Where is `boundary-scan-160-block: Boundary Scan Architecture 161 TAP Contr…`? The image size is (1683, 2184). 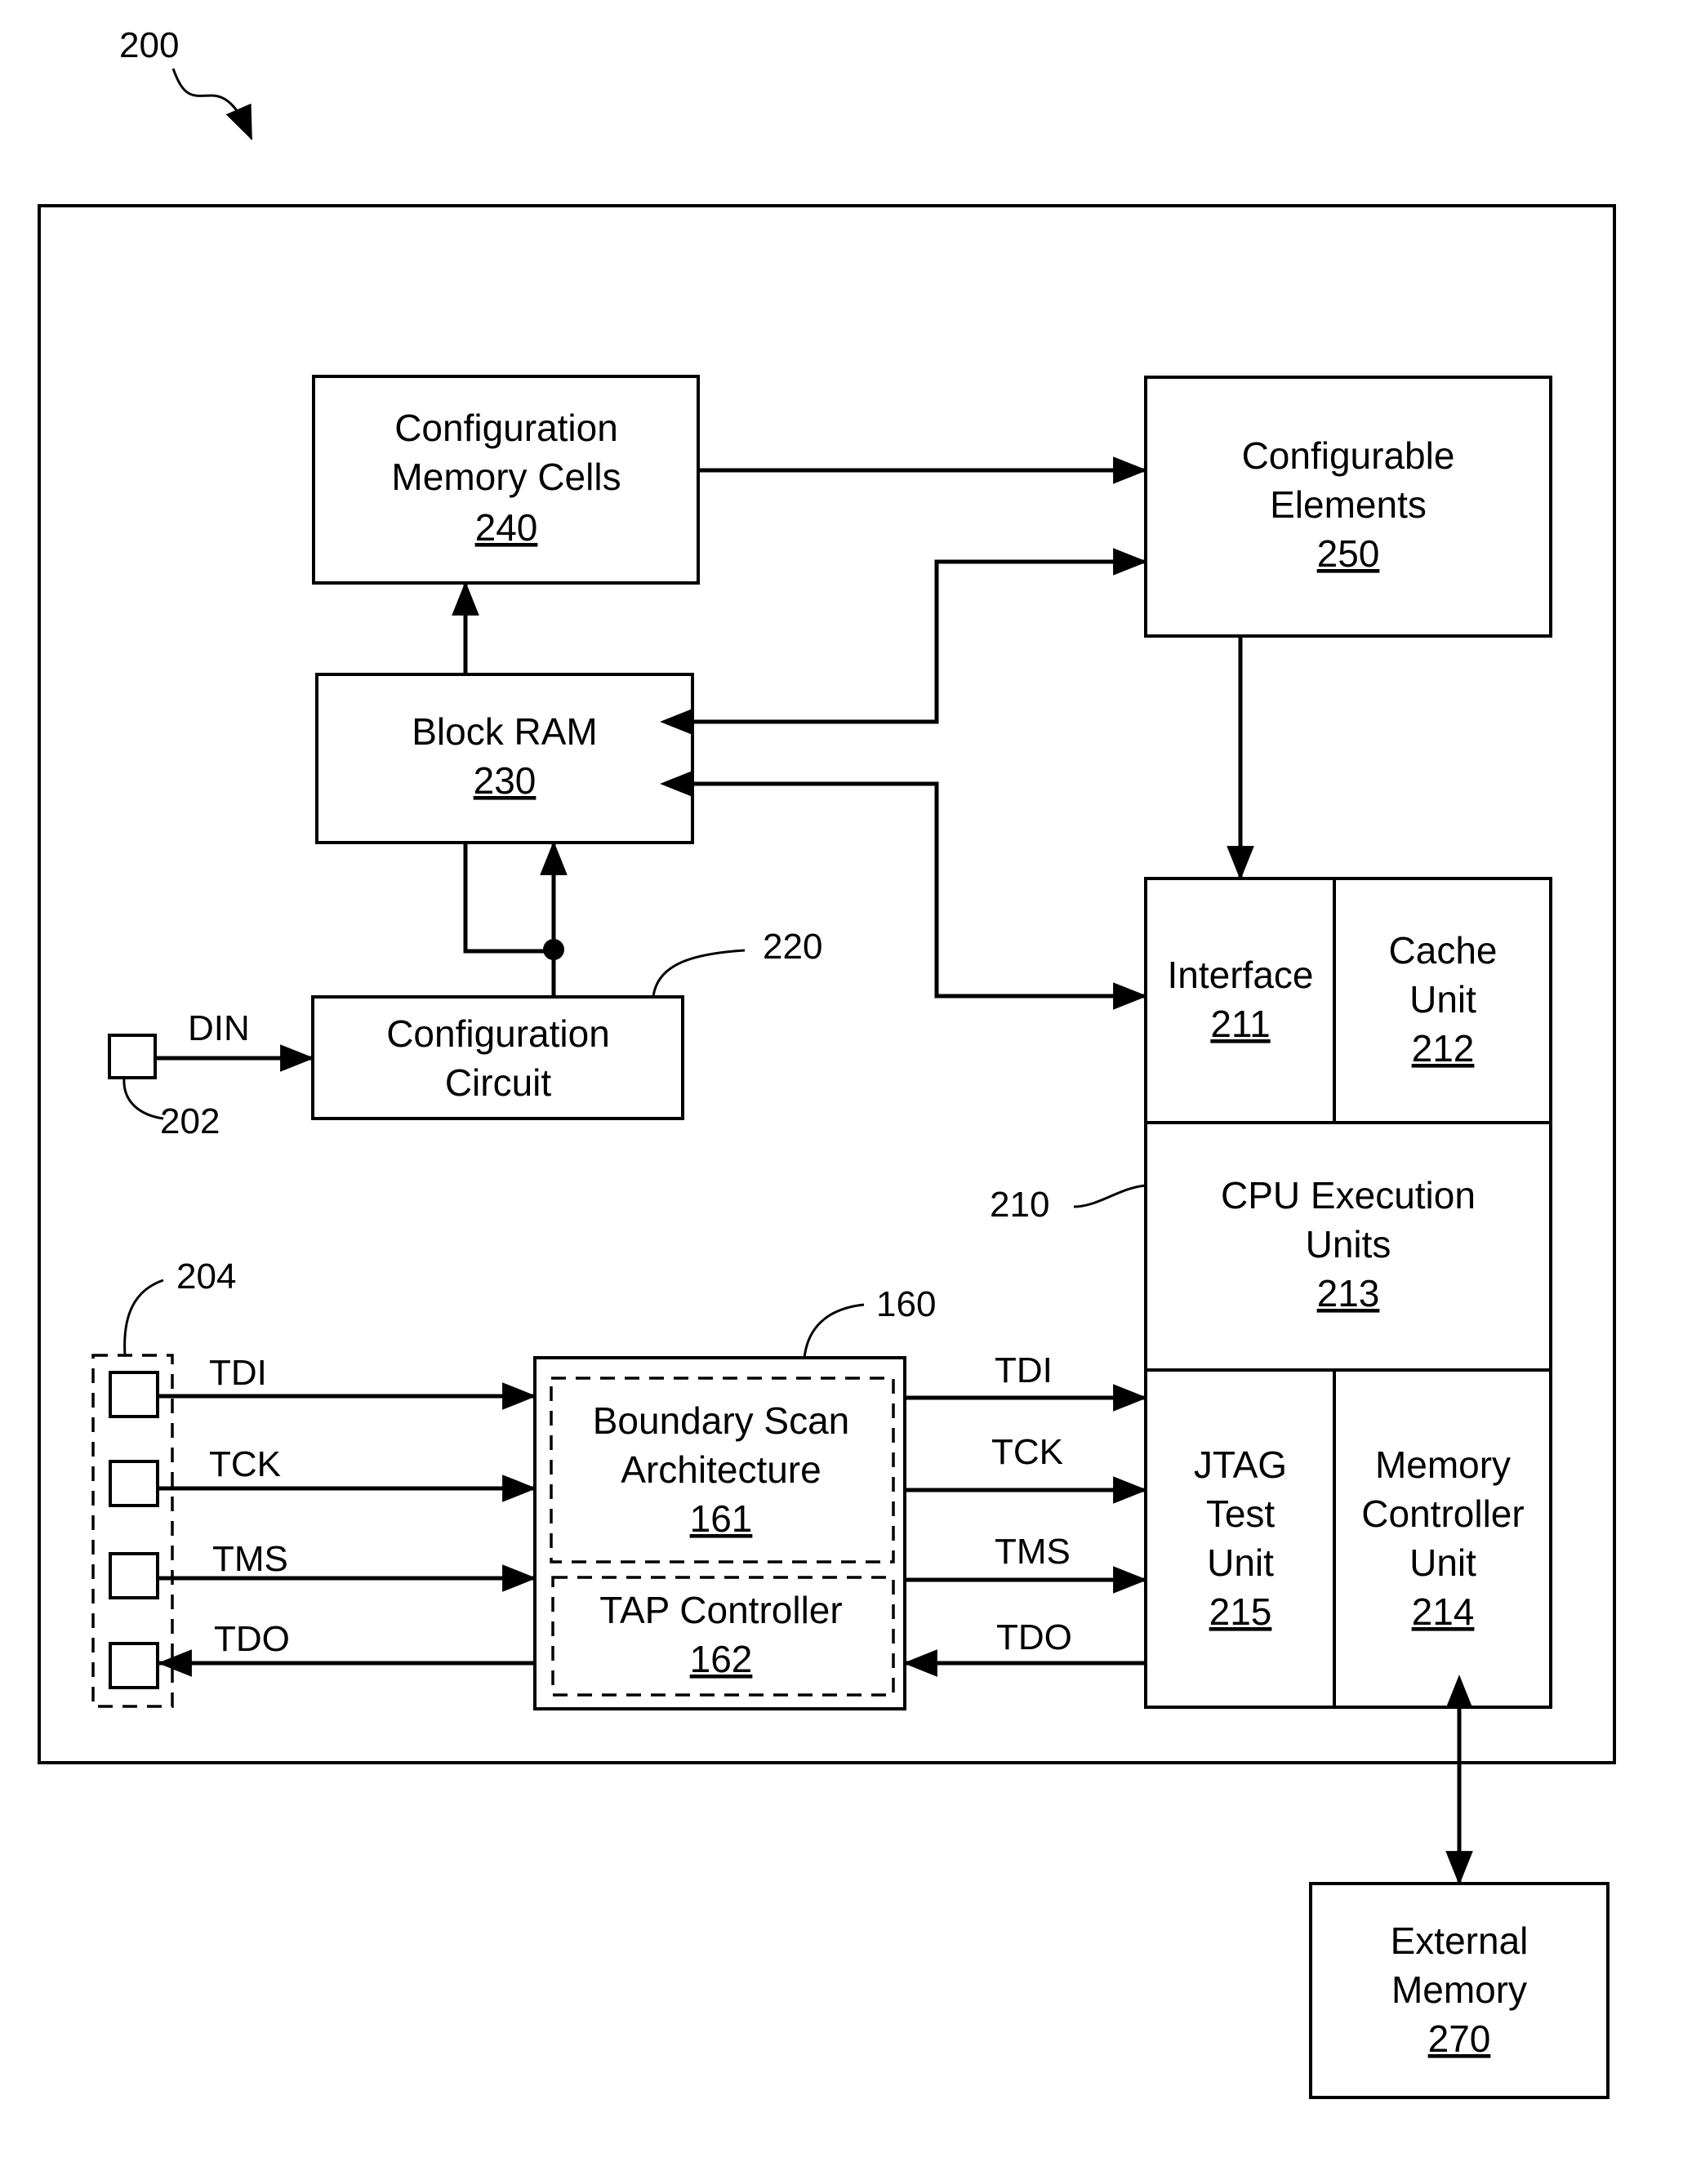 boundary-scan-160-block: Boundary Scan Architecture 161 TAP Contr… is located at coordinates (734, 1497).